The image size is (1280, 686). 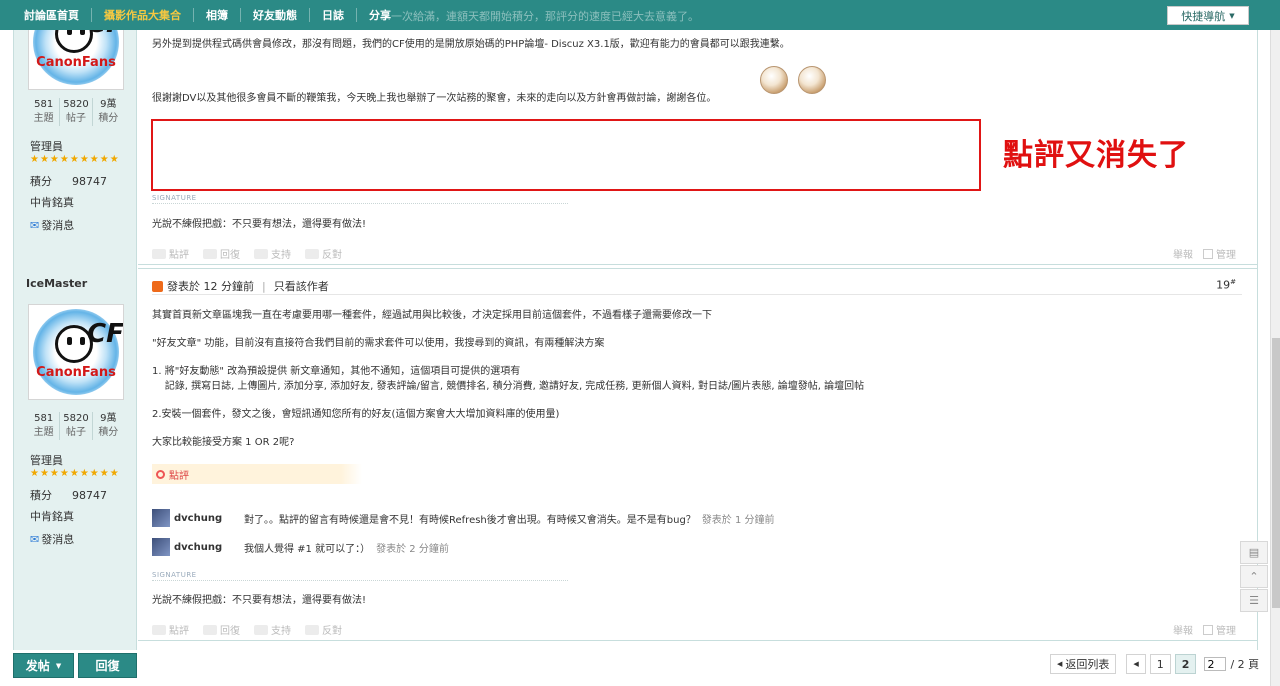 What do you see at coordinates (223, 442) in the screenshot?
I see `post-text-line: 大家比較能接受方案 1 OR 2呢?` at bounding box center [223, 442].